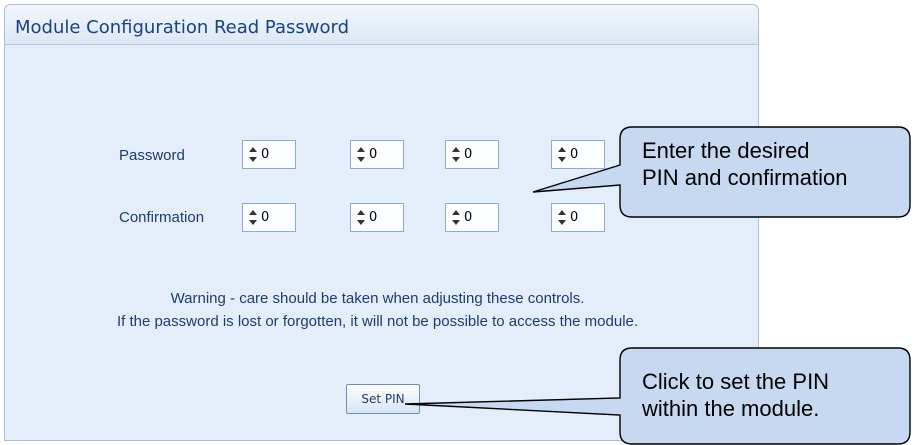  What do you see at coordinates (731, 408) in the screenshot?
I see `set-pin-callout-line-2: within the module.` at bounding box center [731, 408].